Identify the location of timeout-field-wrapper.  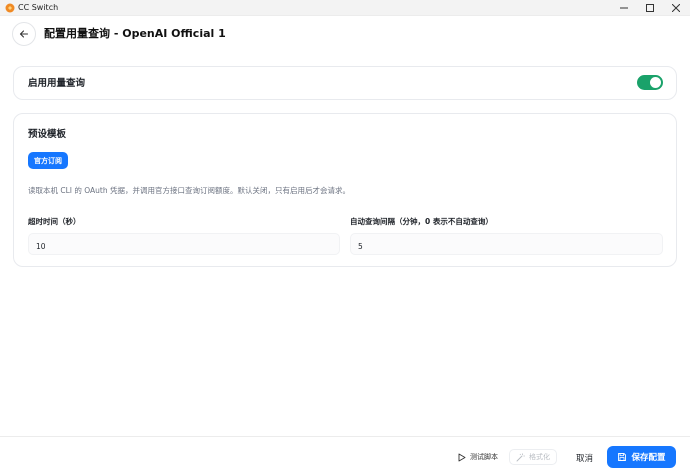
(184, 245).